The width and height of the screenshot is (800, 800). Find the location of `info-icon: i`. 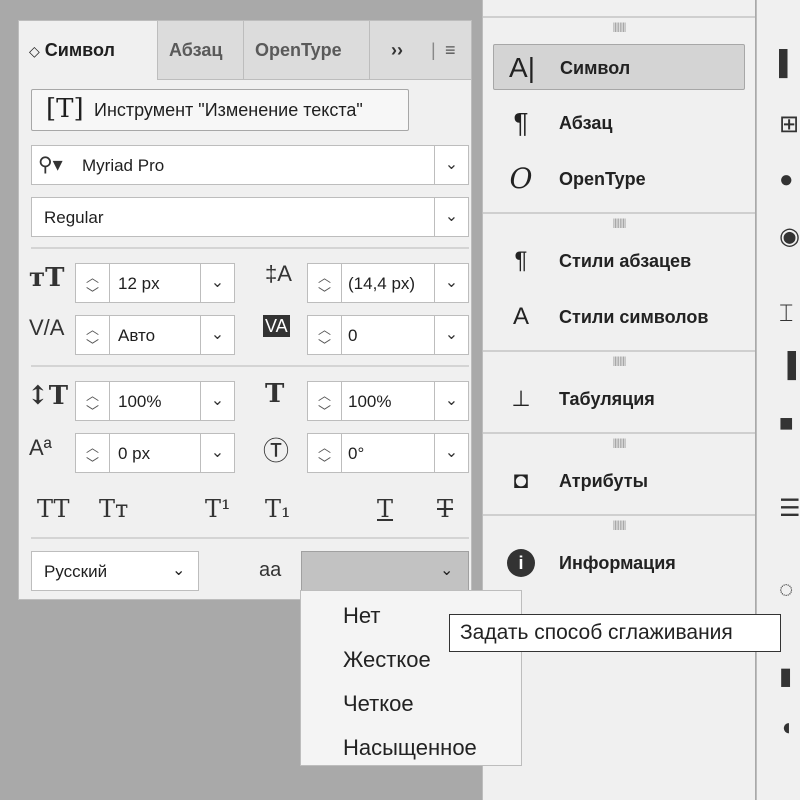

info-icon: i is located at coordinates (521, 563).